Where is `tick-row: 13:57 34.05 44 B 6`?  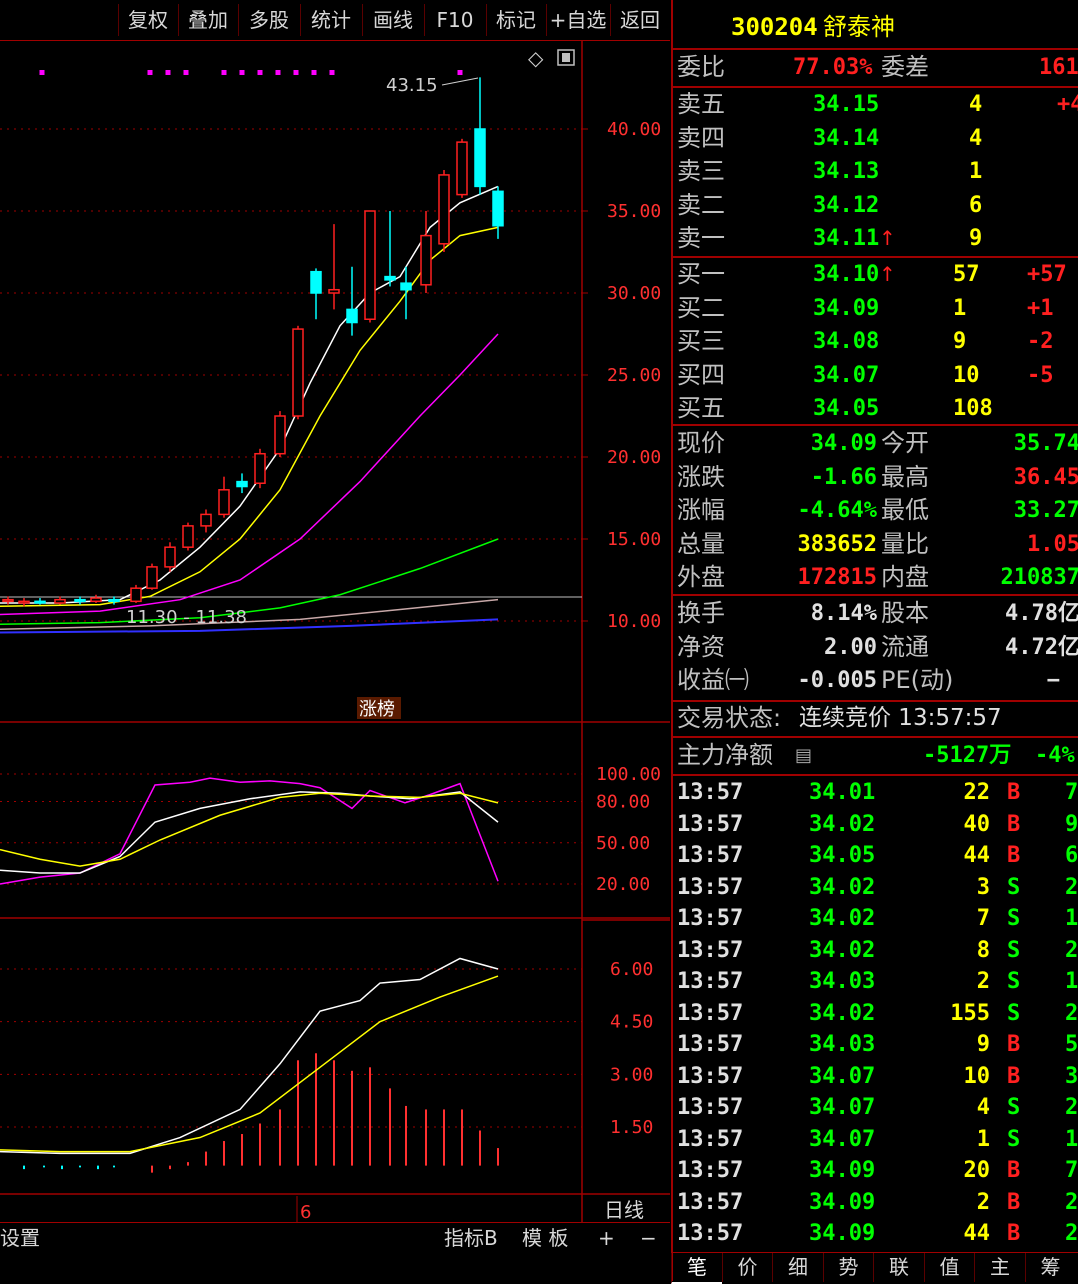
tick-row: 13:57 34.05 44 B 6 is located at coordinates (875, 855).